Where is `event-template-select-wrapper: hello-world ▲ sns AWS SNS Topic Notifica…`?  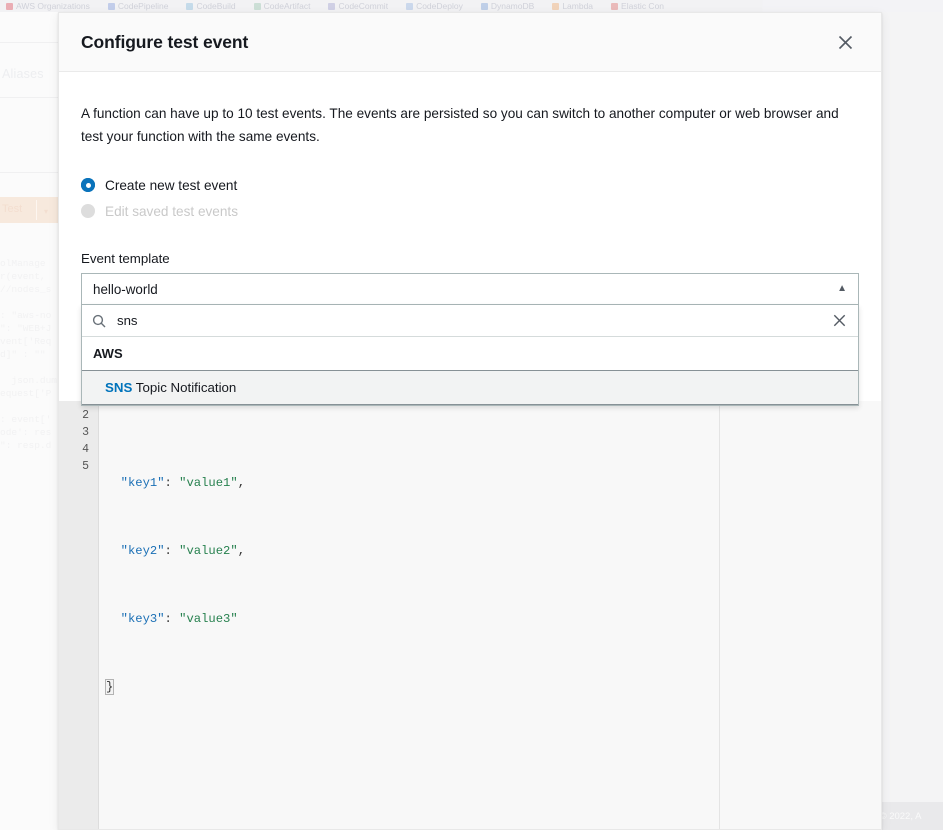 event-template-select-wrapper: hello-world ▲ sns AWS SNS Topic Notifica… is located at coordinates (470, 339).